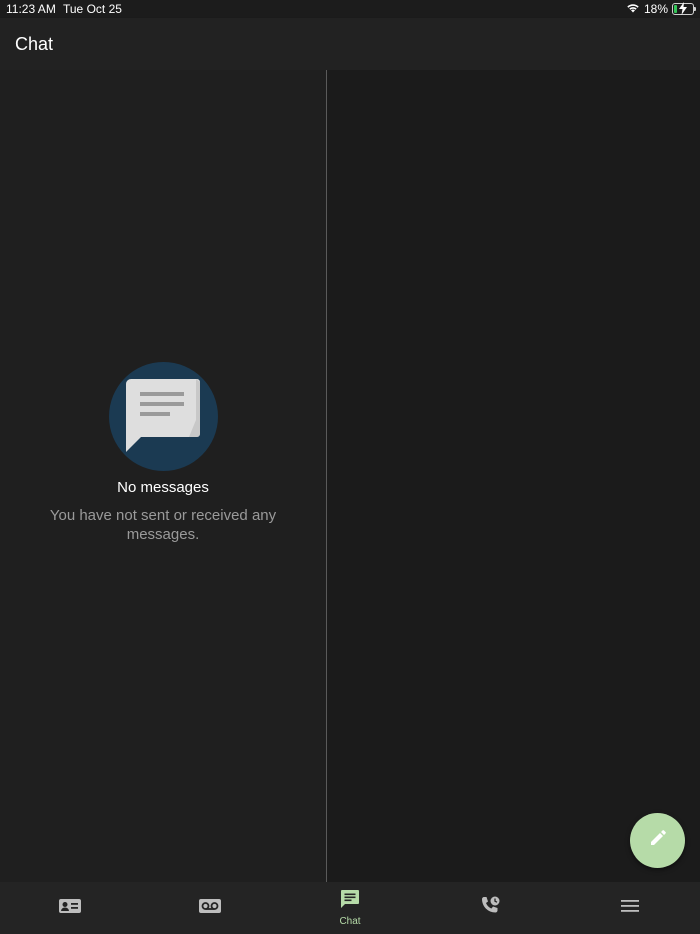 The image size is (700, 934). I want to click on chat-bubble-icon, so click(163, 416).